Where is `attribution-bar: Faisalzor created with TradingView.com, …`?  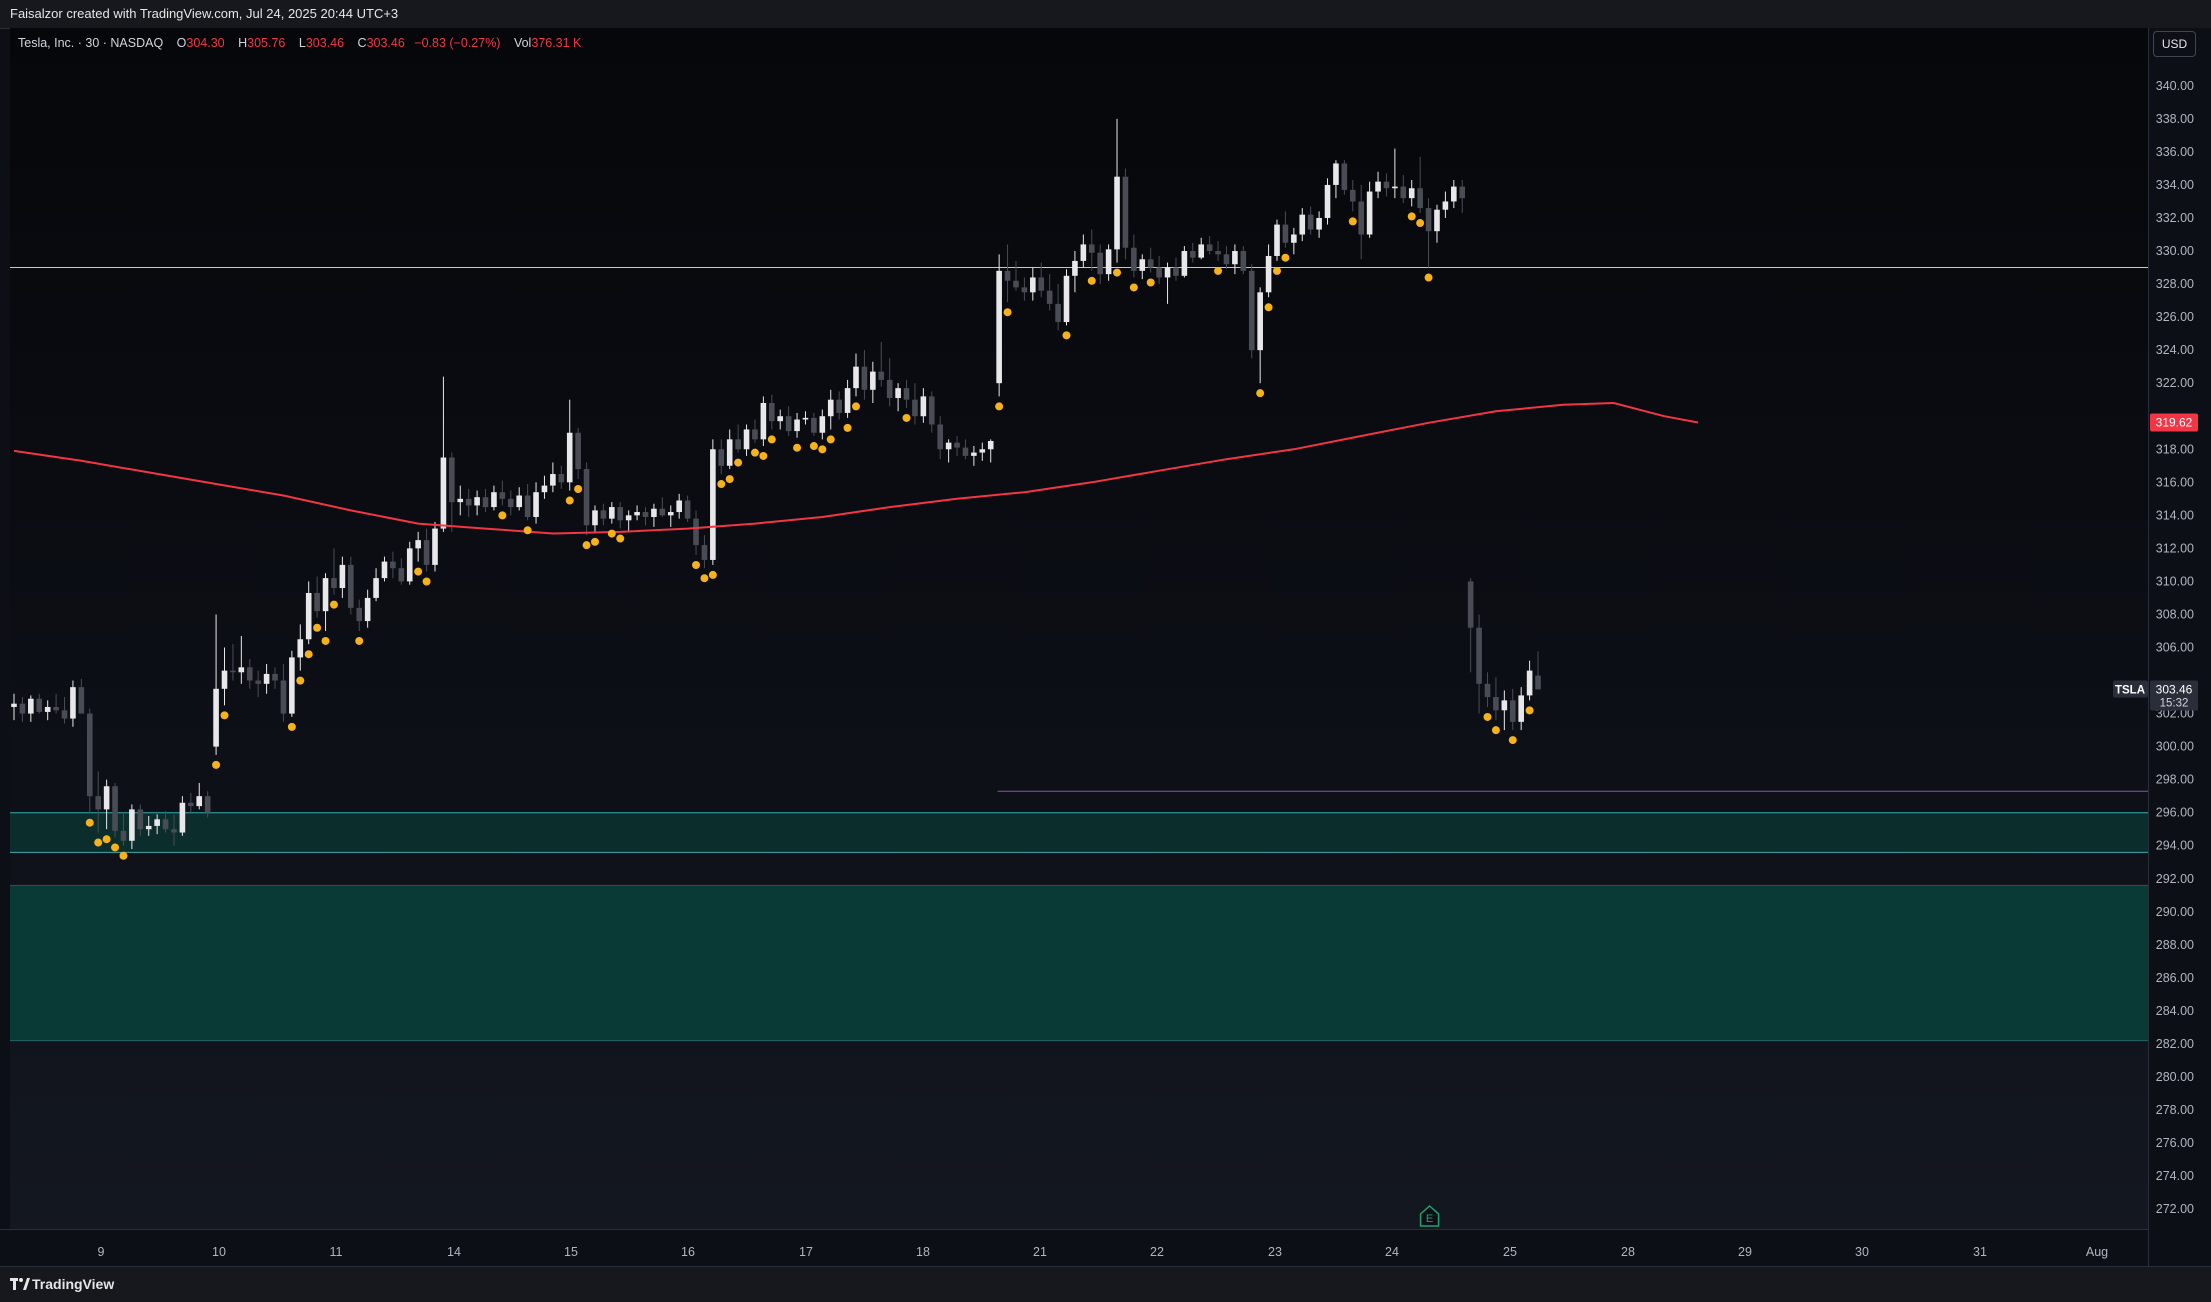
attribution-bar: Faisalzor created with TradingView.com, … is located at coordinates (1105, 14).